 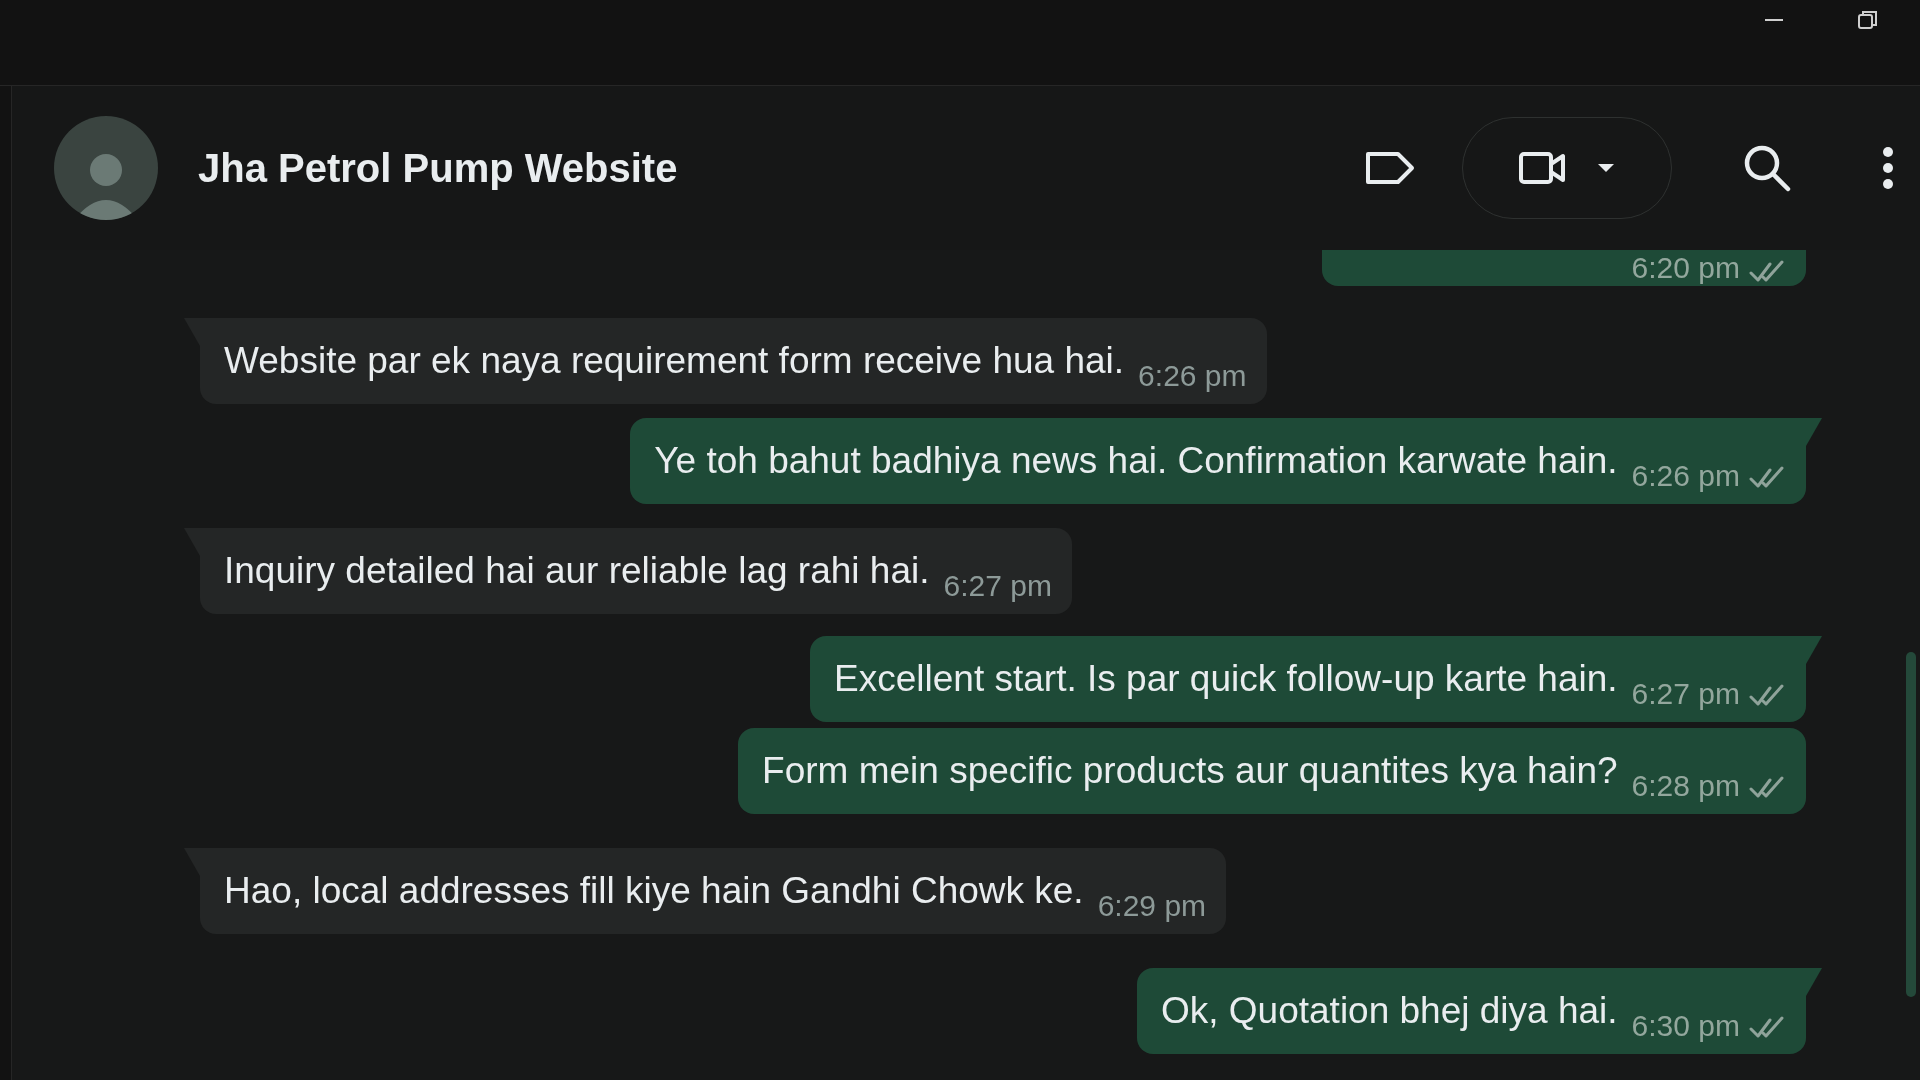 What do you see at coordinates (438, 168) in the screenshot?
I see `chat-title: Jha Petrol Pump Website` at bounding box center [438, 168].